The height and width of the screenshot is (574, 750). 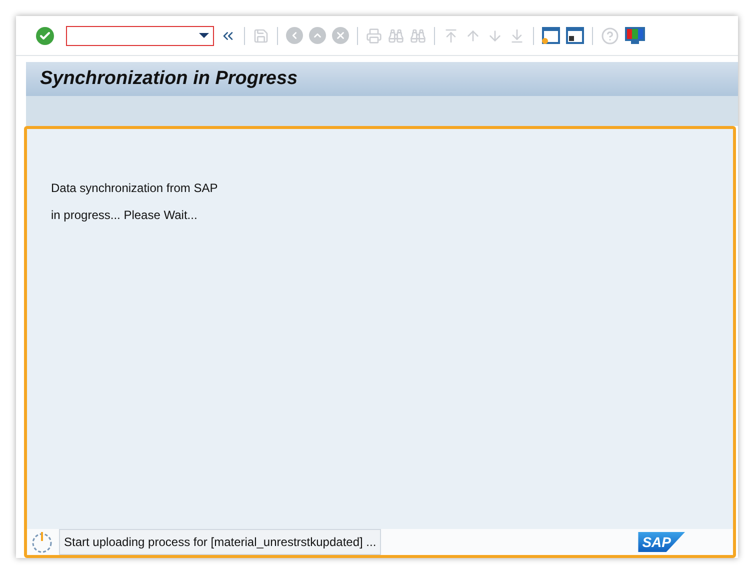 I want to click on print-icon, so click(x=374, y=36).